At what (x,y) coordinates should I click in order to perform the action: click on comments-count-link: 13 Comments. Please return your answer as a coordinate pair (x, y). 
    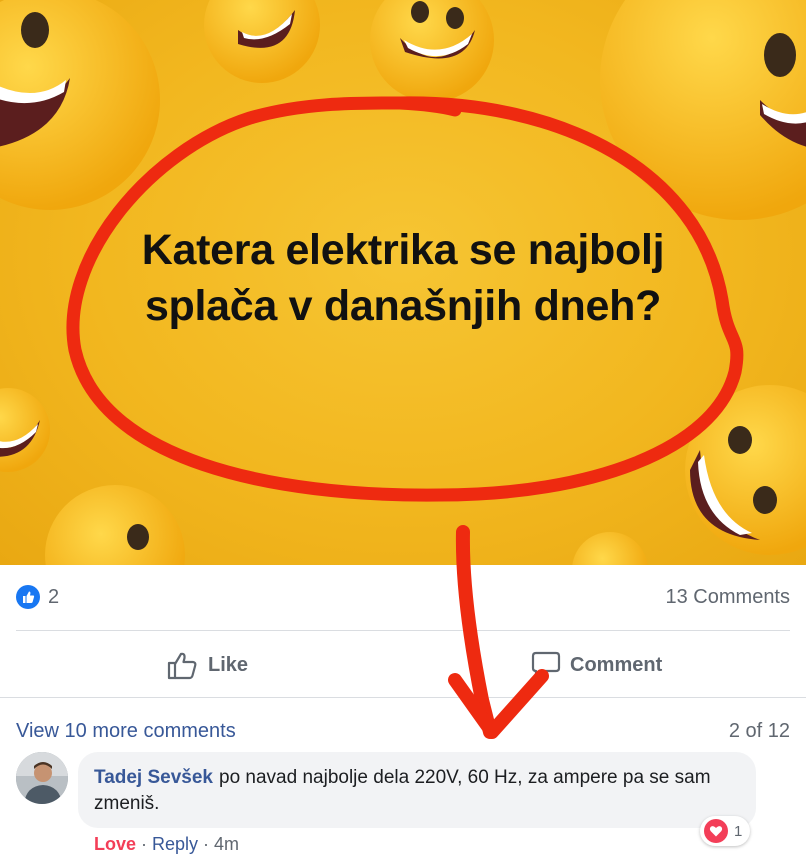
    Looking at the image, I should click on (728, 597).